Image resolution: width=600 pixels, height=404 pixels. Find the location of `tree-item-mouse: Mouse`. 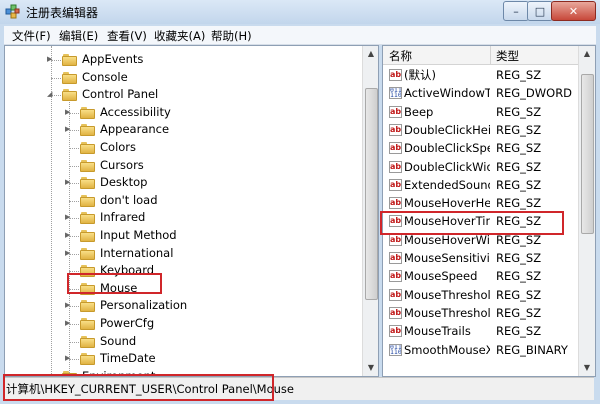

tree-item-mouse: Mouse is located at coordinates (182, 288).